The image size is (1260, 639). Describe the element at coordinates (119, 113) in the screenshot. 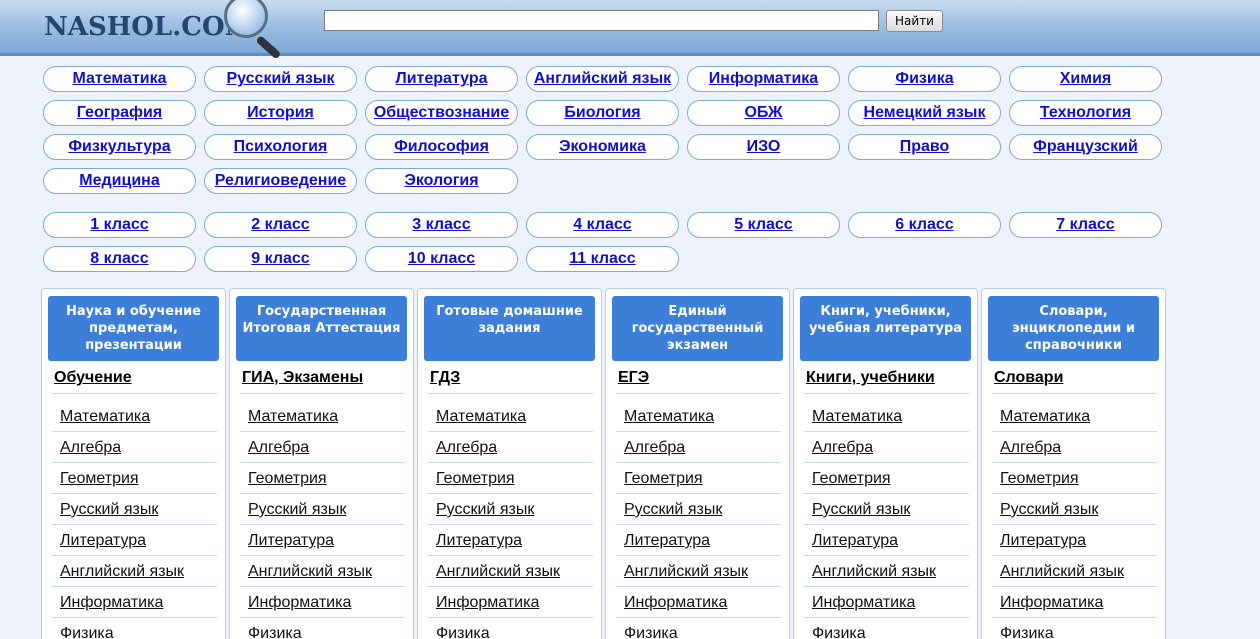

I see `subject-link: География` at that location.